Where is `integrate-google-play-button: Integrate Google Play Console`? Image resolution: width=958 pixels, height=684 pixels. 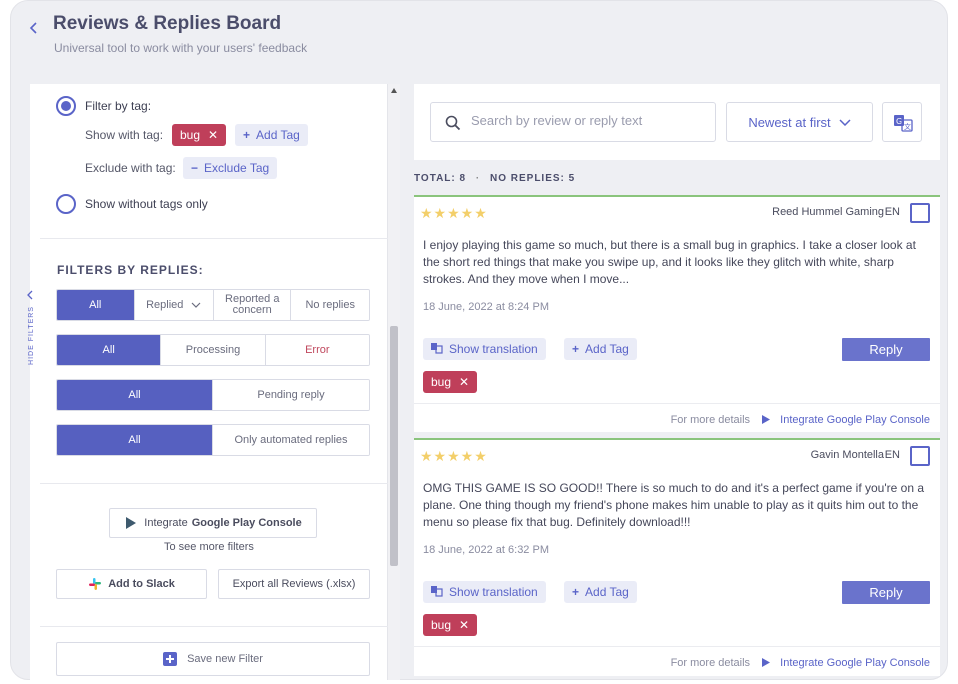 integrate-google-play-button: Integrate Google Play Console is located at coordinates (213, 523).